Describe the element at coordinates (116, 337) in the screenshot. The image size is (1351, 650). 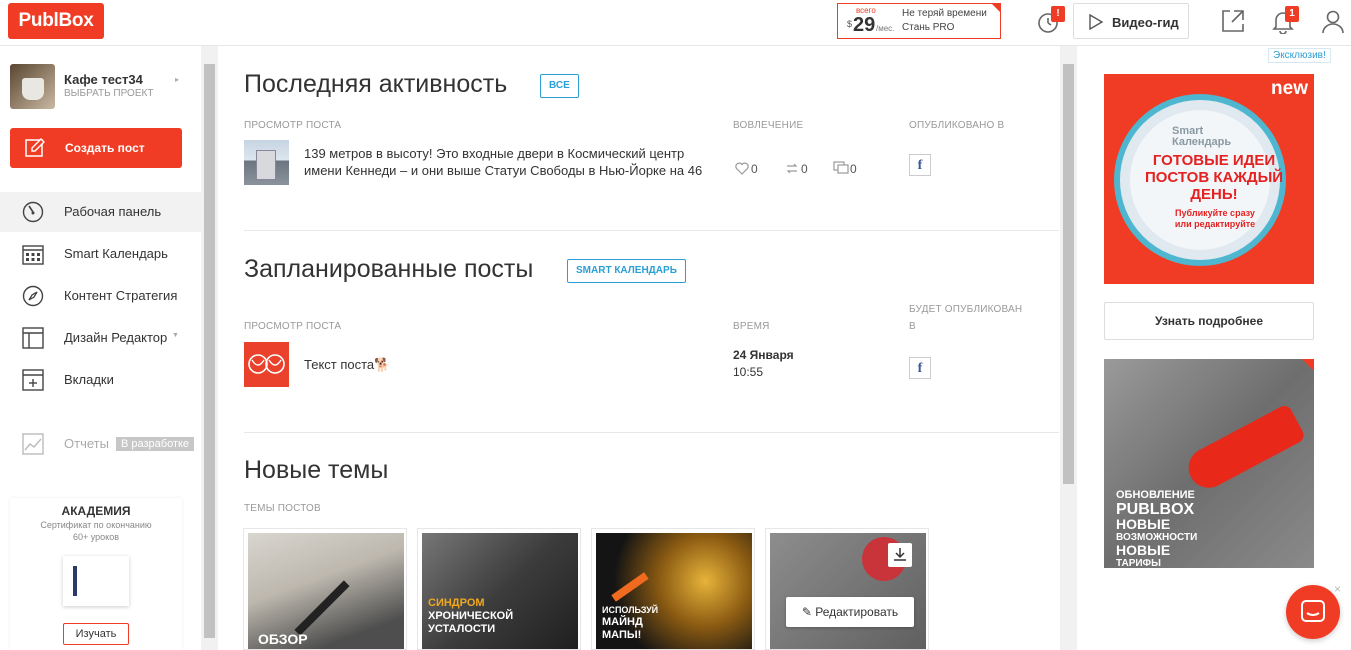
I see `sidebar-item-label: Дизайн Редактор` at that location.